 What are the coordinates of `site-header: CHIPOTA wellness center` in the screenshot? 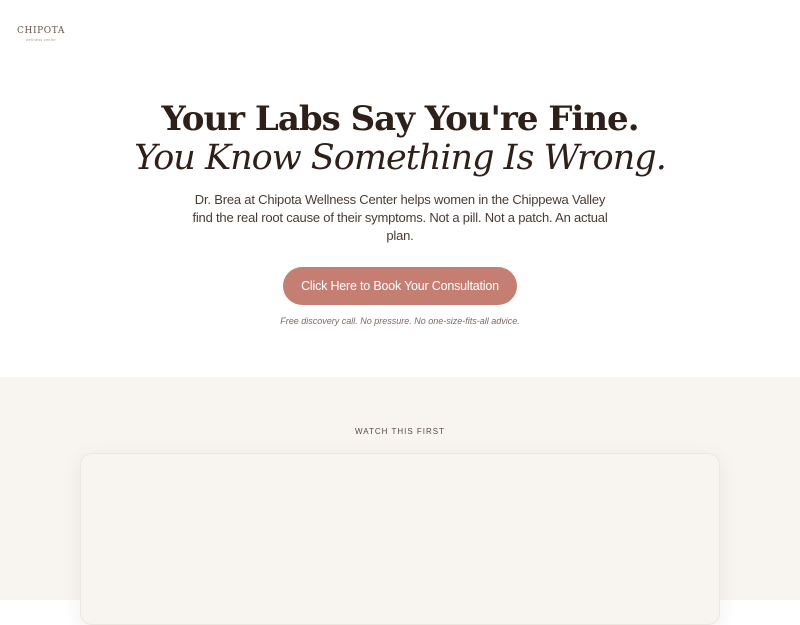 It's located at (400, 35).